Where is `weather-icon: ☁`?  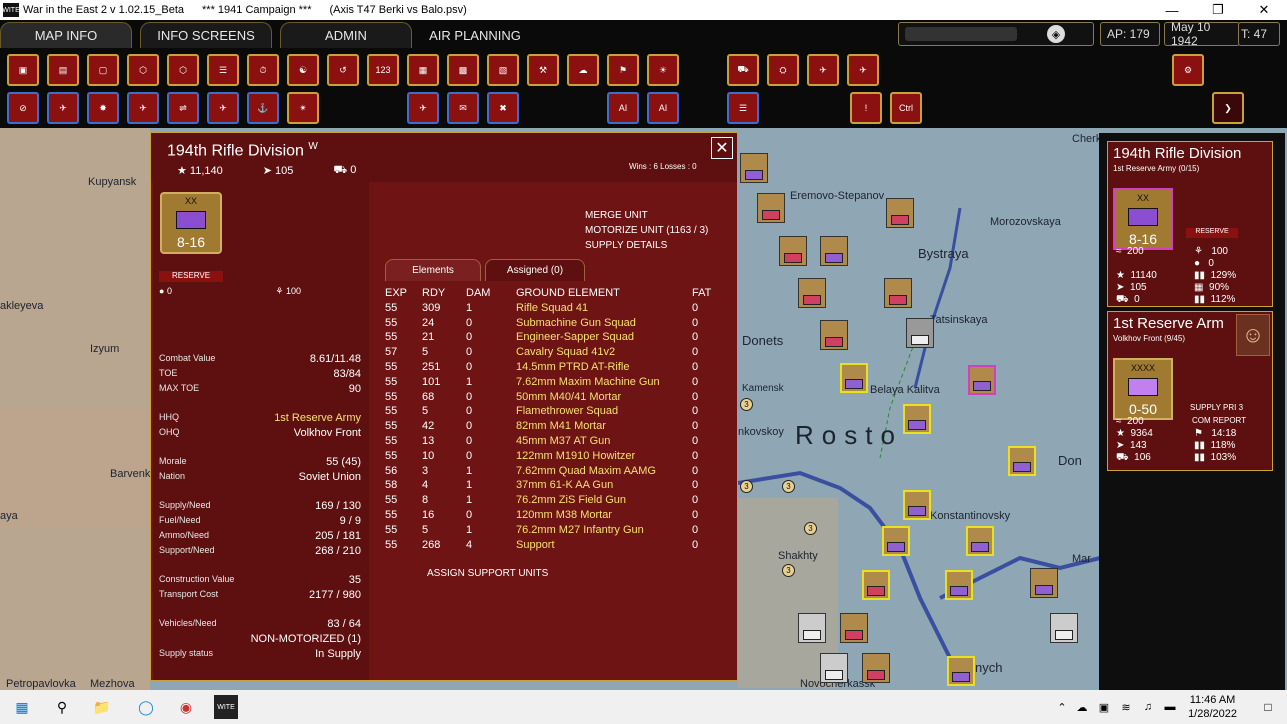
weather-icon: ☁ is located at coordinates (583, 70).